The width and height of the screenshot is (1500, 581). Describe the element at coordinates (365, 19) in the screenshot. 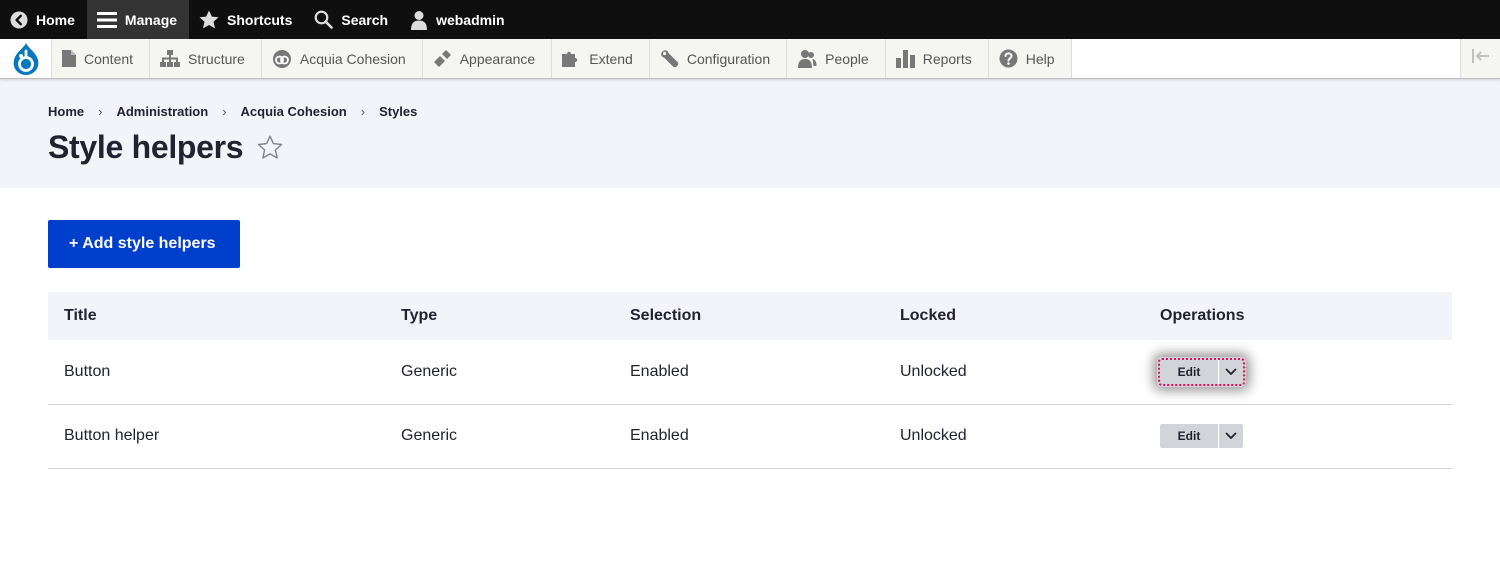

I see `toolbar-search-label: Search` at that location.